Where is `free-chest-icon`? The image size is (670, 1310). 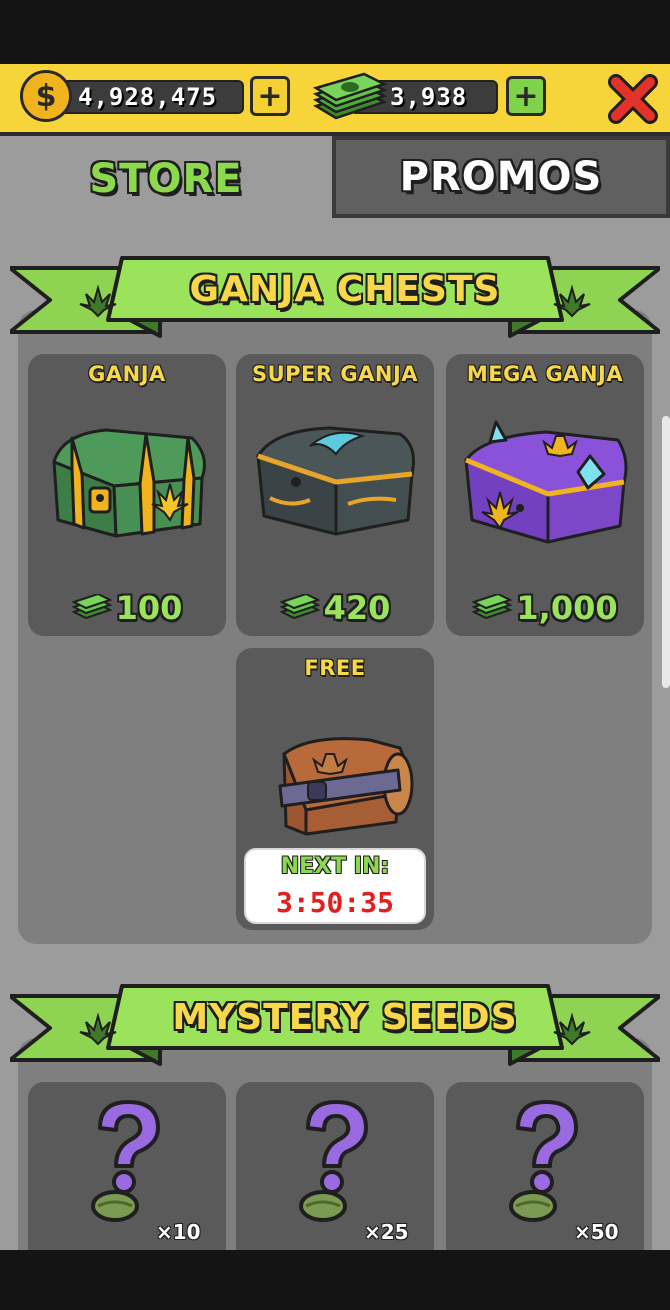
free-chest-icon is located at coordinates (346, 786).